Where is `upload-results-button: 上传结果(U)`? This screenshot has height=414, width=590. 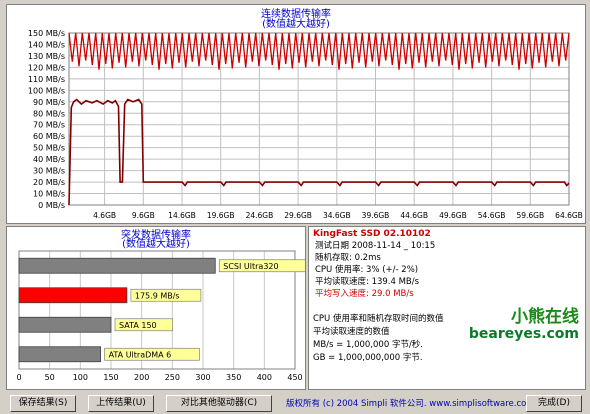 upload-results-button: 上传结果(U) is located at coordinates (121, 403).